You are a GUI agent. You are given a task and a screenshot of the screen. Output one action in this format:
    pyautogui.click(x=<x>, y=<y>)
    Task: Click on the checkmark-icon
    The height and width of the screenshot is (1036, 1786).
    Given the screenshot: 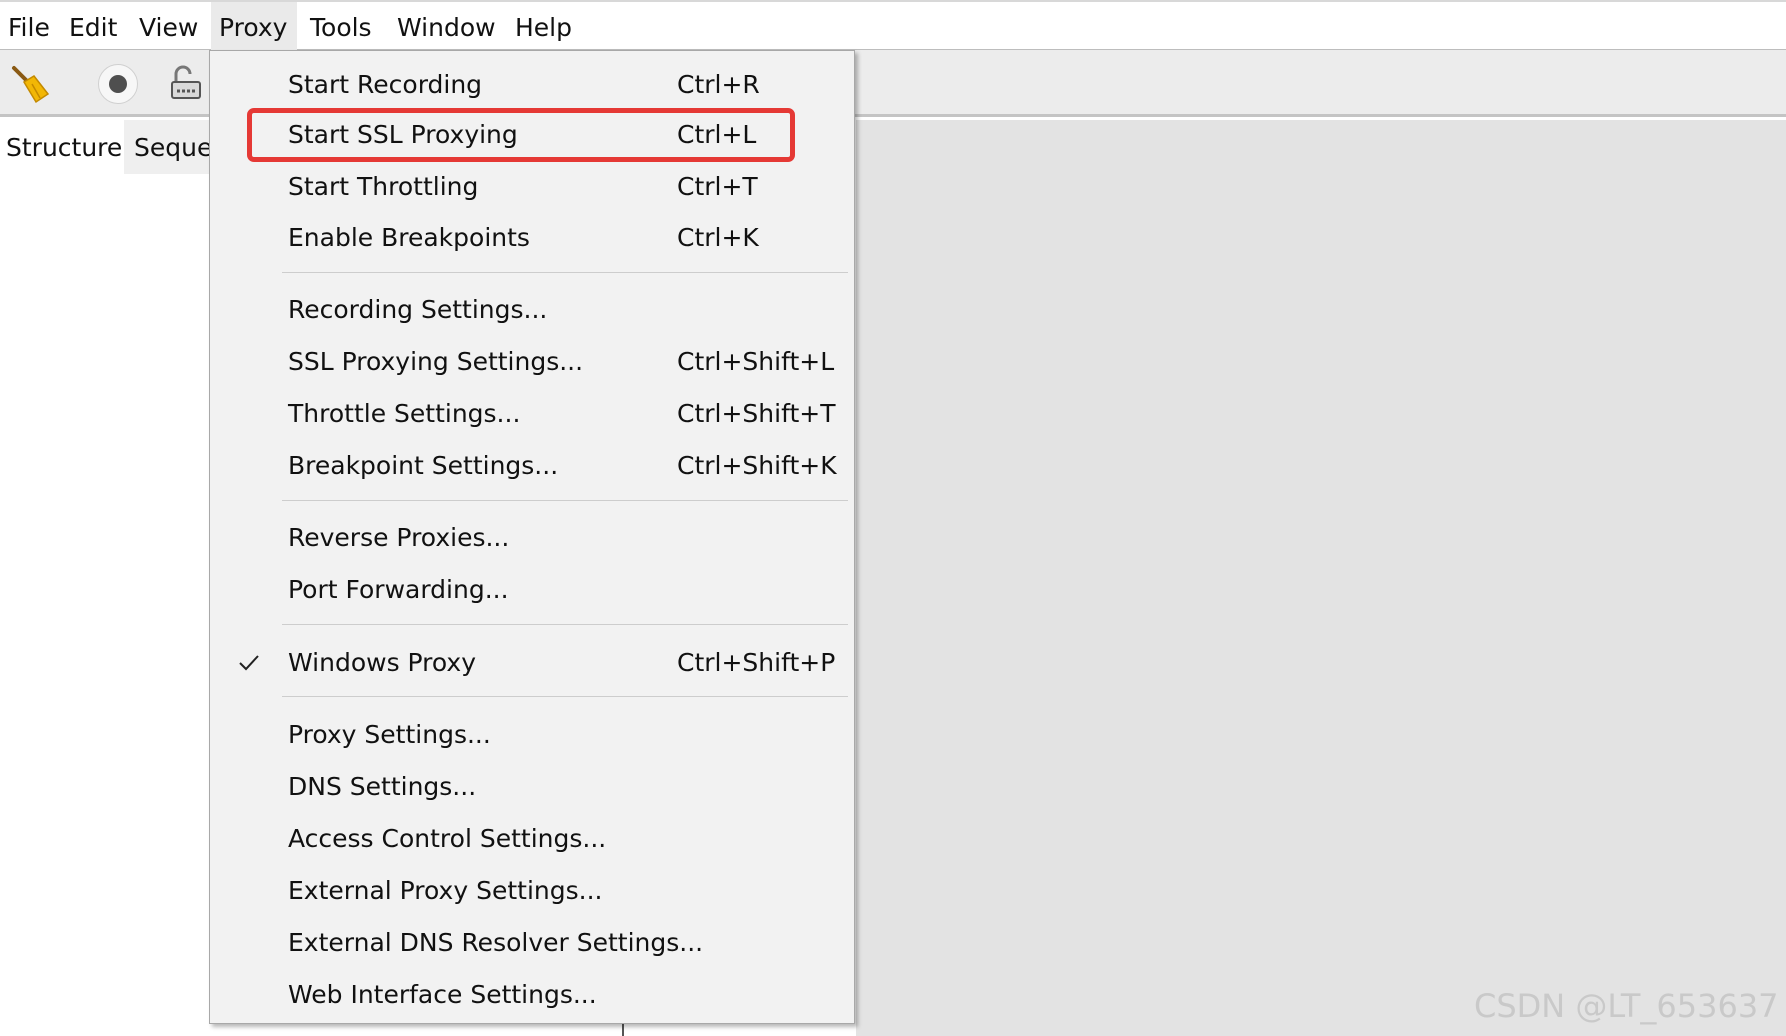 What is the action you would take?
    pyautogui.click(x=249, y=663)
    